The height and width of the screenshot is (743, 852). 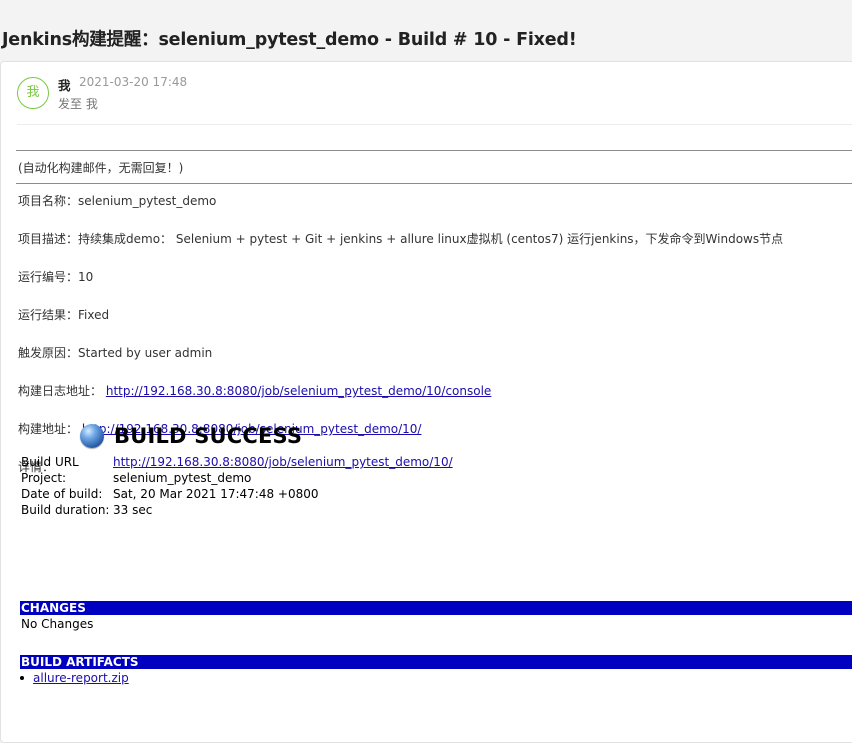 I want to click on log-url-label: 构建日志地址：, so click(x=60, y=391).